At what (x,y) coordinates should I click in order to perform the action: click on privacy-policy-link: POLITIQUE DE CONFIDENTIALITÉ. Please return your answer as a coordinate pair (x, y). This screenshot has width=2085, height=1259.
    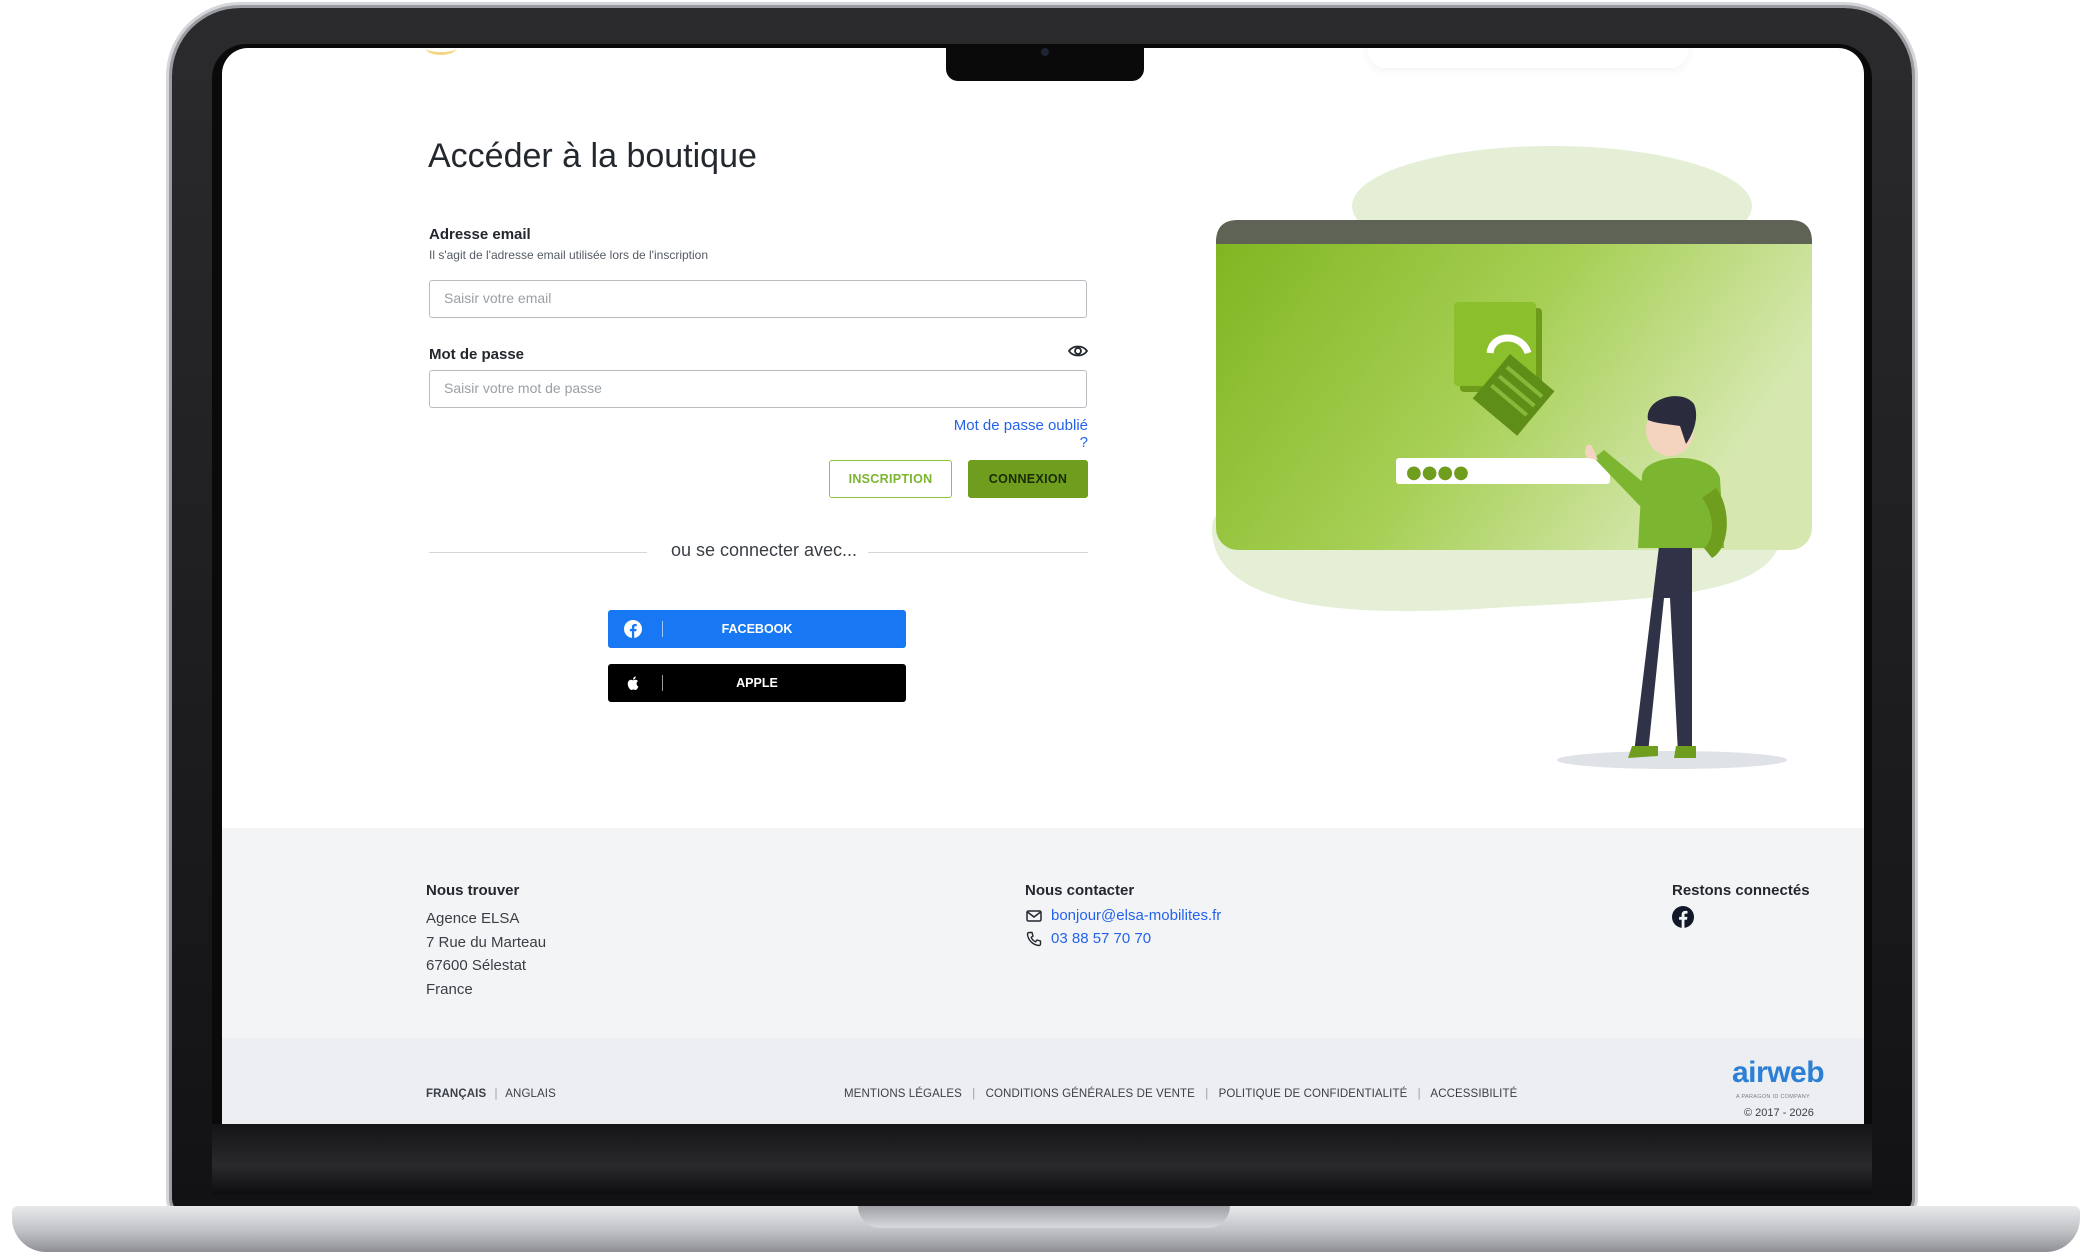
    Looking at the image, I should click on (1313, 1094).